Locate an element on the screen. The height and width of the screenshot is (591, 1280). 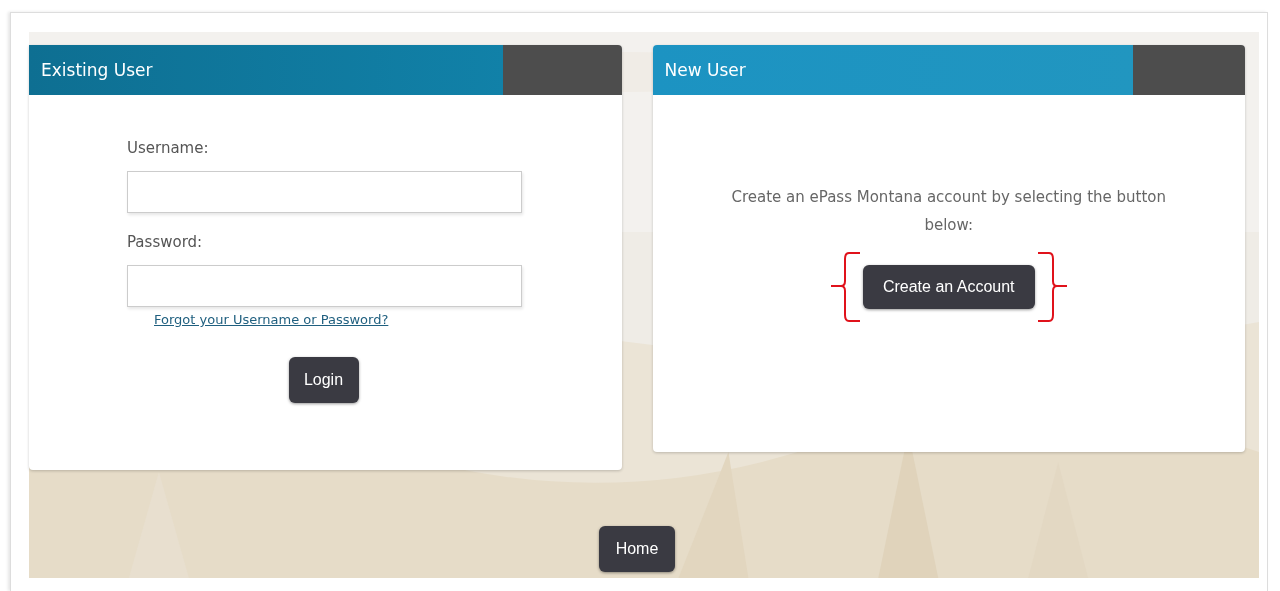
field-label: Password: is located at coordinates (165, 242).